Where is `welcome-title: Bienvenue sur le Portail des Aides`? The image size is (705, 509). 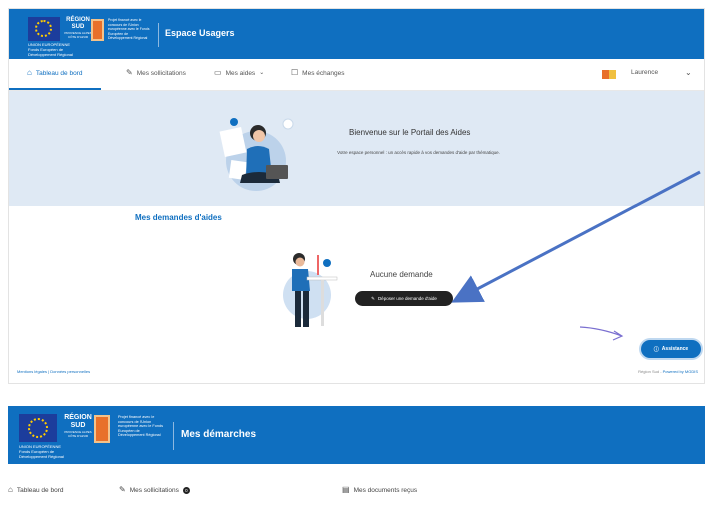 welcome-title: Bienvenue sur le Portail des Aides is located at coordinates (410, 132).